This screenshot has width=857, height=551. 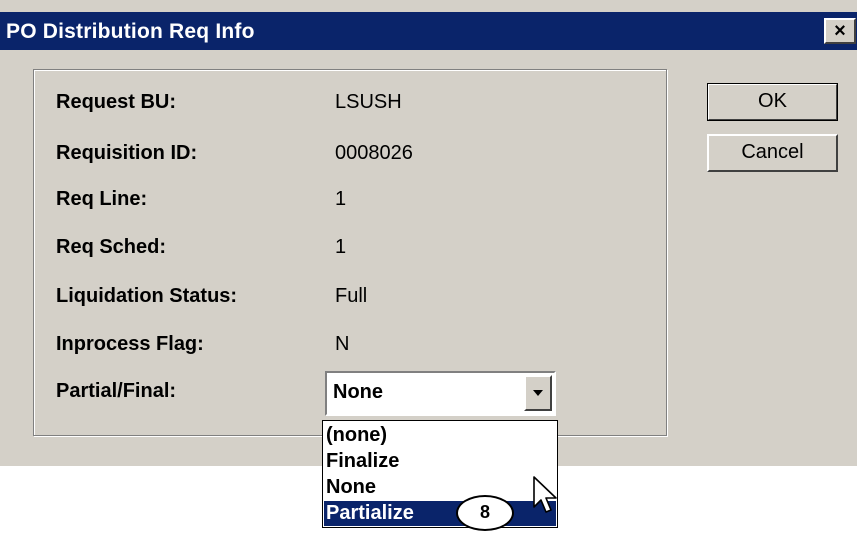 What do you see at coordinates (772, 102) in the screenshot?
I see `ok-button: OK` at bounding box center [772, 102].